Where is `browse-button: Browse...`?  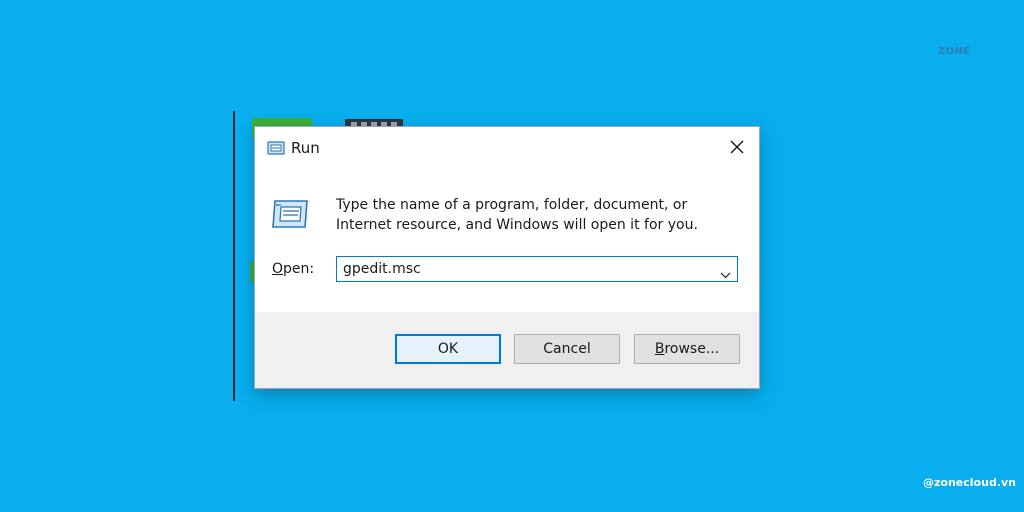
browse-button: Browse... is located at coordinates (687, 349).